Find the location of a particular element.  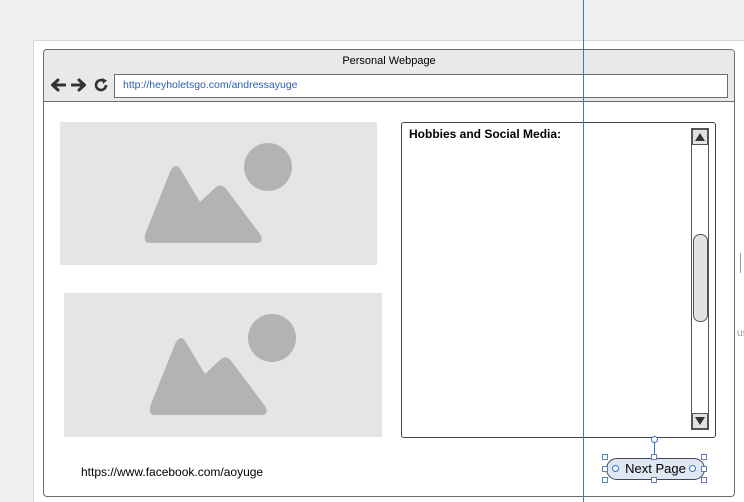

address-bar: http://heyholetsgo.com/andressayuge is located at coordinates (421, 86).